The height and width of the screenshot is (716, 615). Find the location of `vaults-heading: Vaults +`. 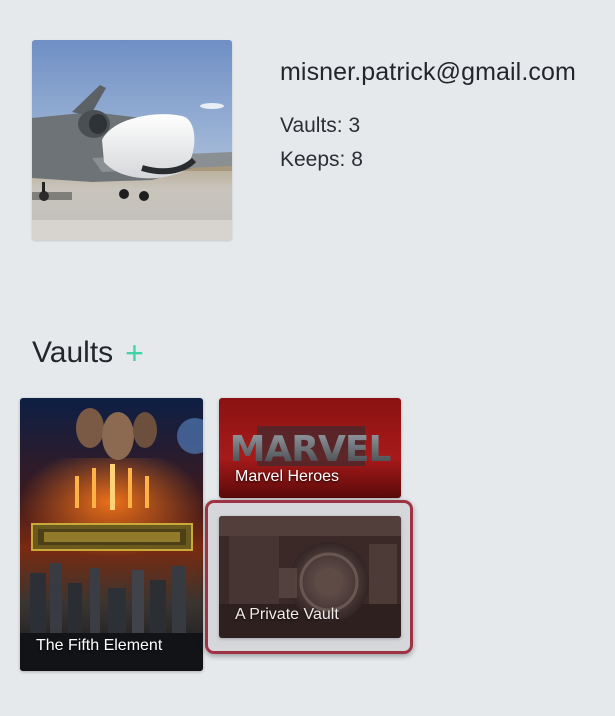

vaults-heading: Vaults + is located at coordinates (88, 353).